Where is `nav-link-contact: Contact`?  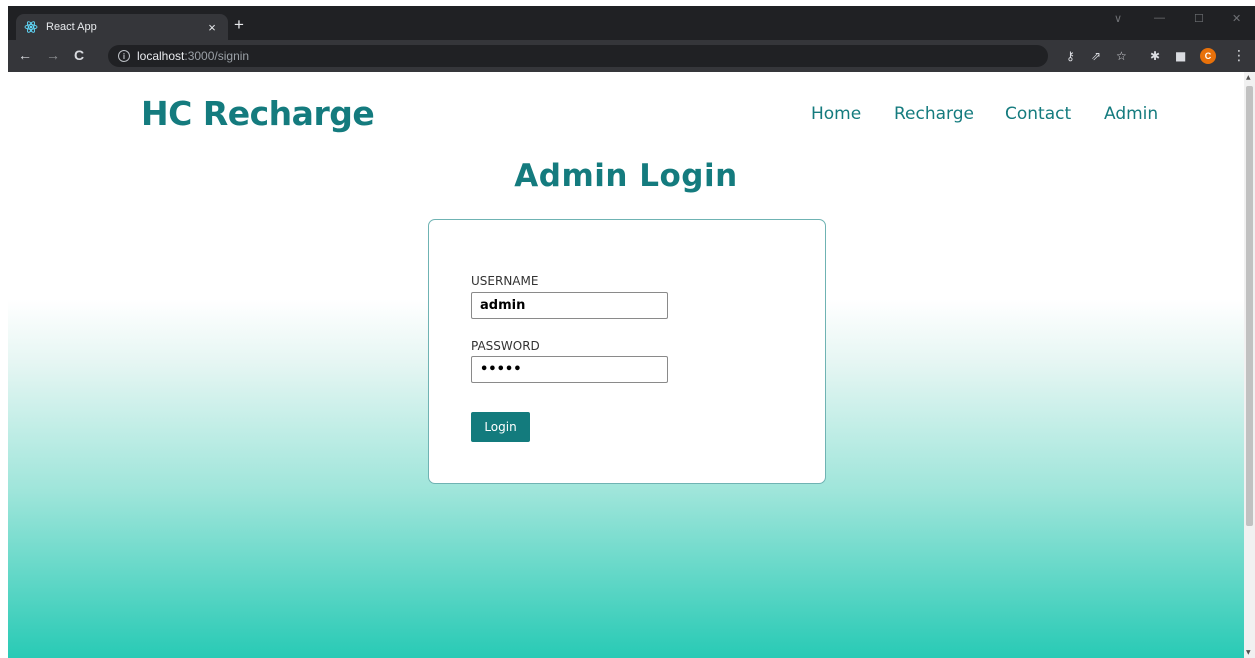
nav-link-contact: Contact is located at coordinates (1038, 114).